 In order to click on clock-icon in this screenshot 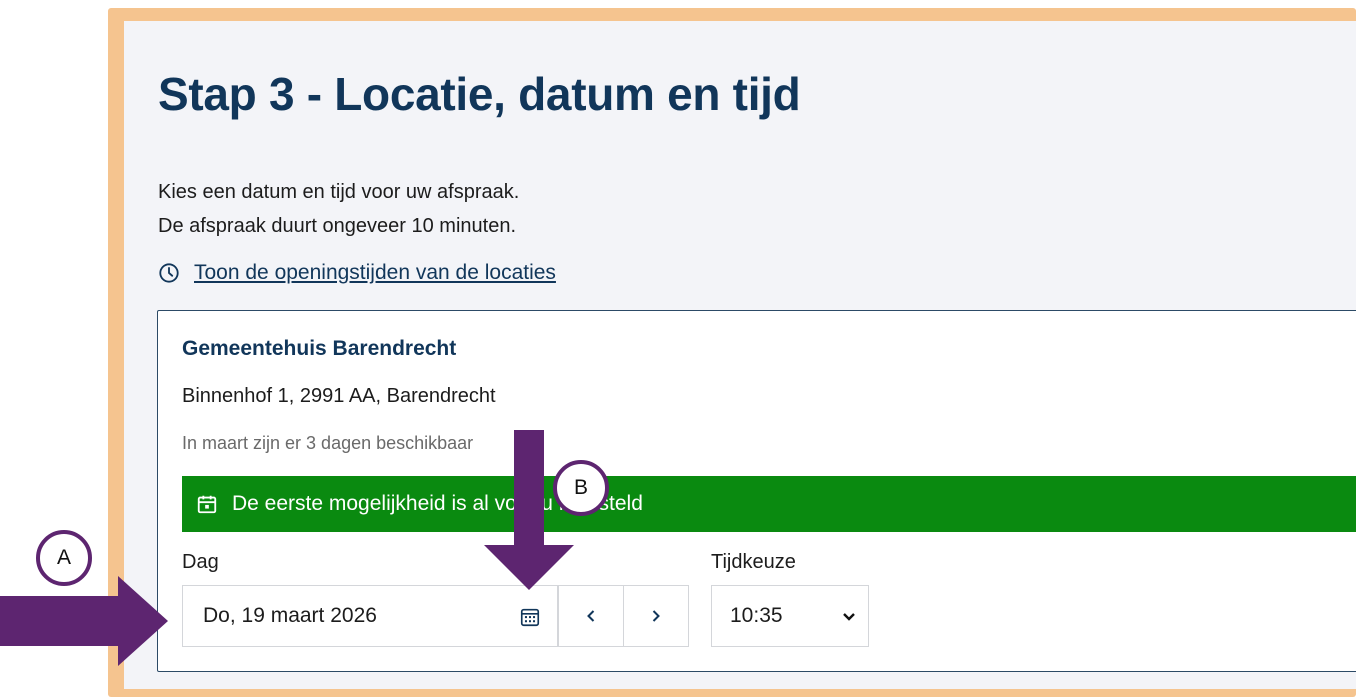, I will do `click(169, 273)`.